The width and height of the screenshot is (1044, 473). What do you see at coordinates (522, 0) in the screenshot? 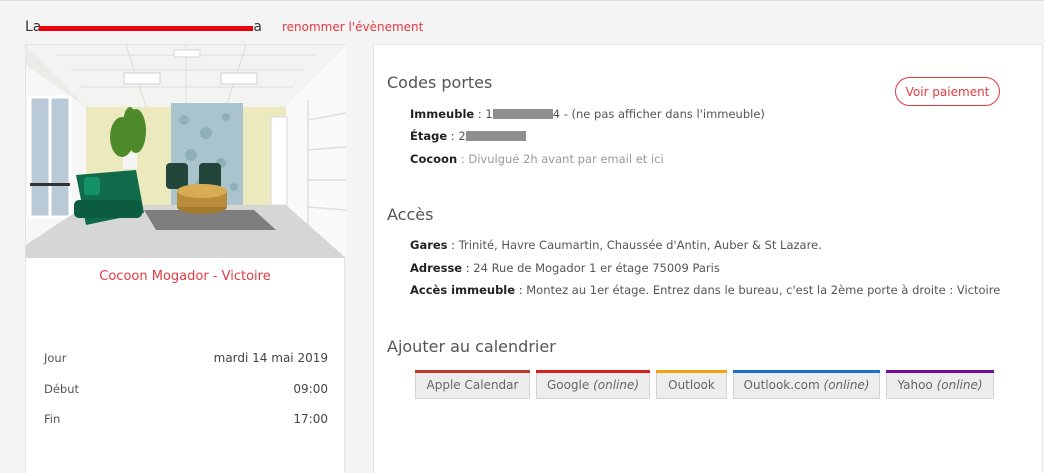
I see `top-divider` at bounding box center [522, 0].